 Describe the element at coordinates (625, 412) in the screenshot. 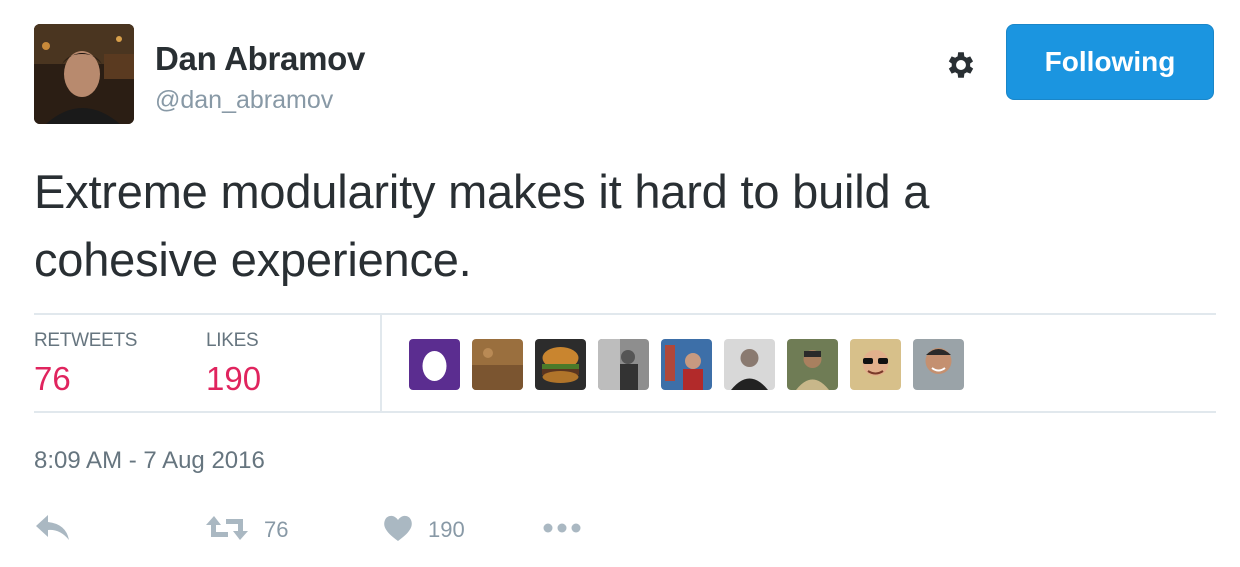

I see `divider-bottom` at that location.